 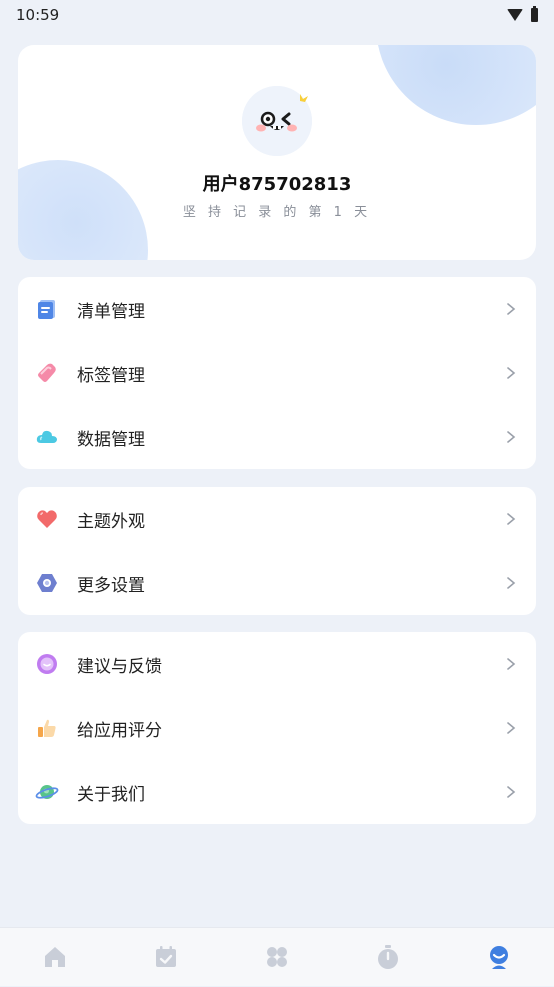 What do you see at coordinates (277, 437) in the screenshot?
I see `menu-item-data-management: 数据管理` at bounding box center [277, 437].